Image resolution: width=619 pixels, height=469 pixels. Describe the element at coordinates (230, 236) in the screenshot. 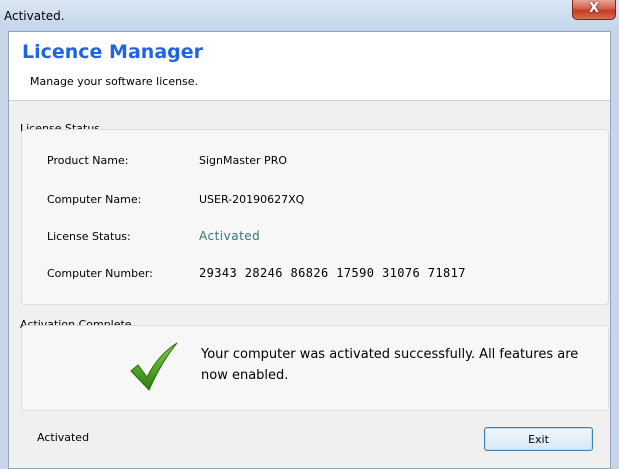

I see `license-status-value: Activated` at that location.